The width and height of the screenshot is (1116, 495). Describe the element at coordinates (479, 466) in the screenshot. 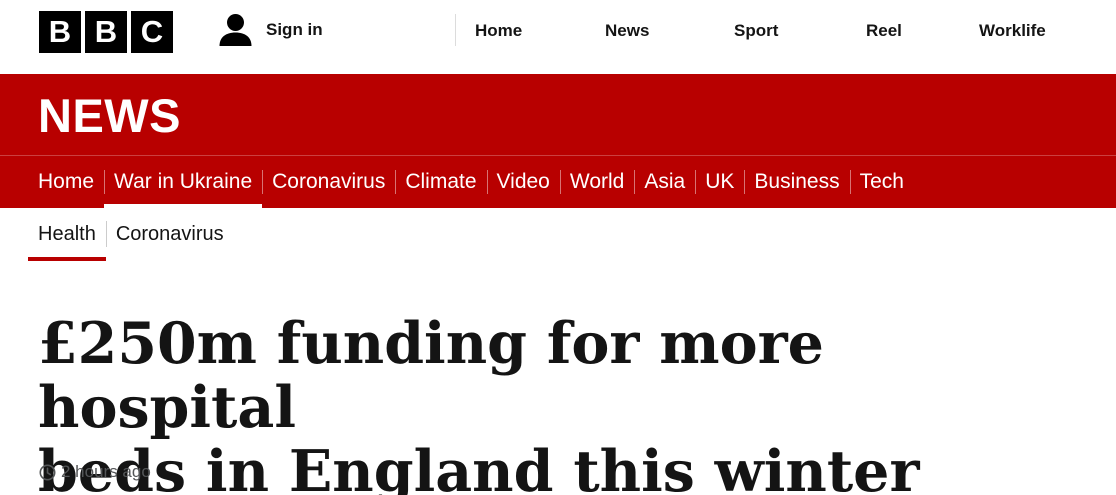

I see `headline-line-2: beds in England this winter` at that location.